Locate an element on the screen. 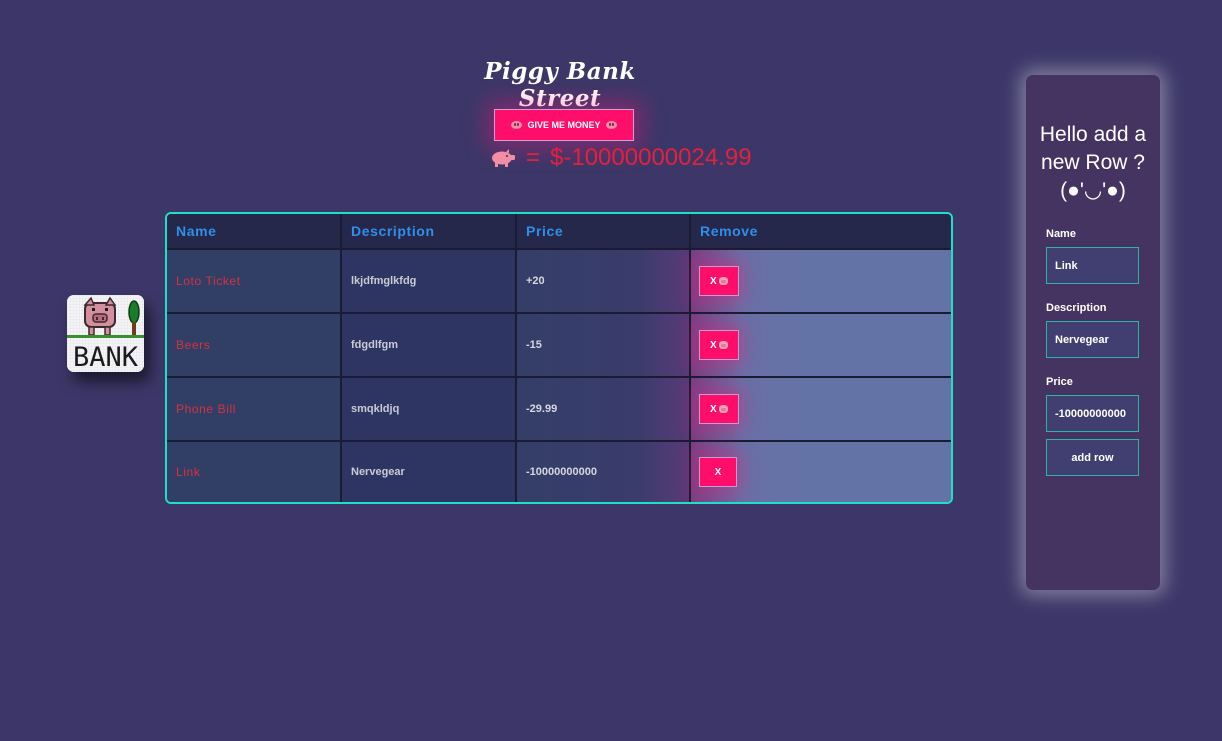 The height and width of the screenshot is (741, 1222). name-field is located at coordinates (1092, 265).